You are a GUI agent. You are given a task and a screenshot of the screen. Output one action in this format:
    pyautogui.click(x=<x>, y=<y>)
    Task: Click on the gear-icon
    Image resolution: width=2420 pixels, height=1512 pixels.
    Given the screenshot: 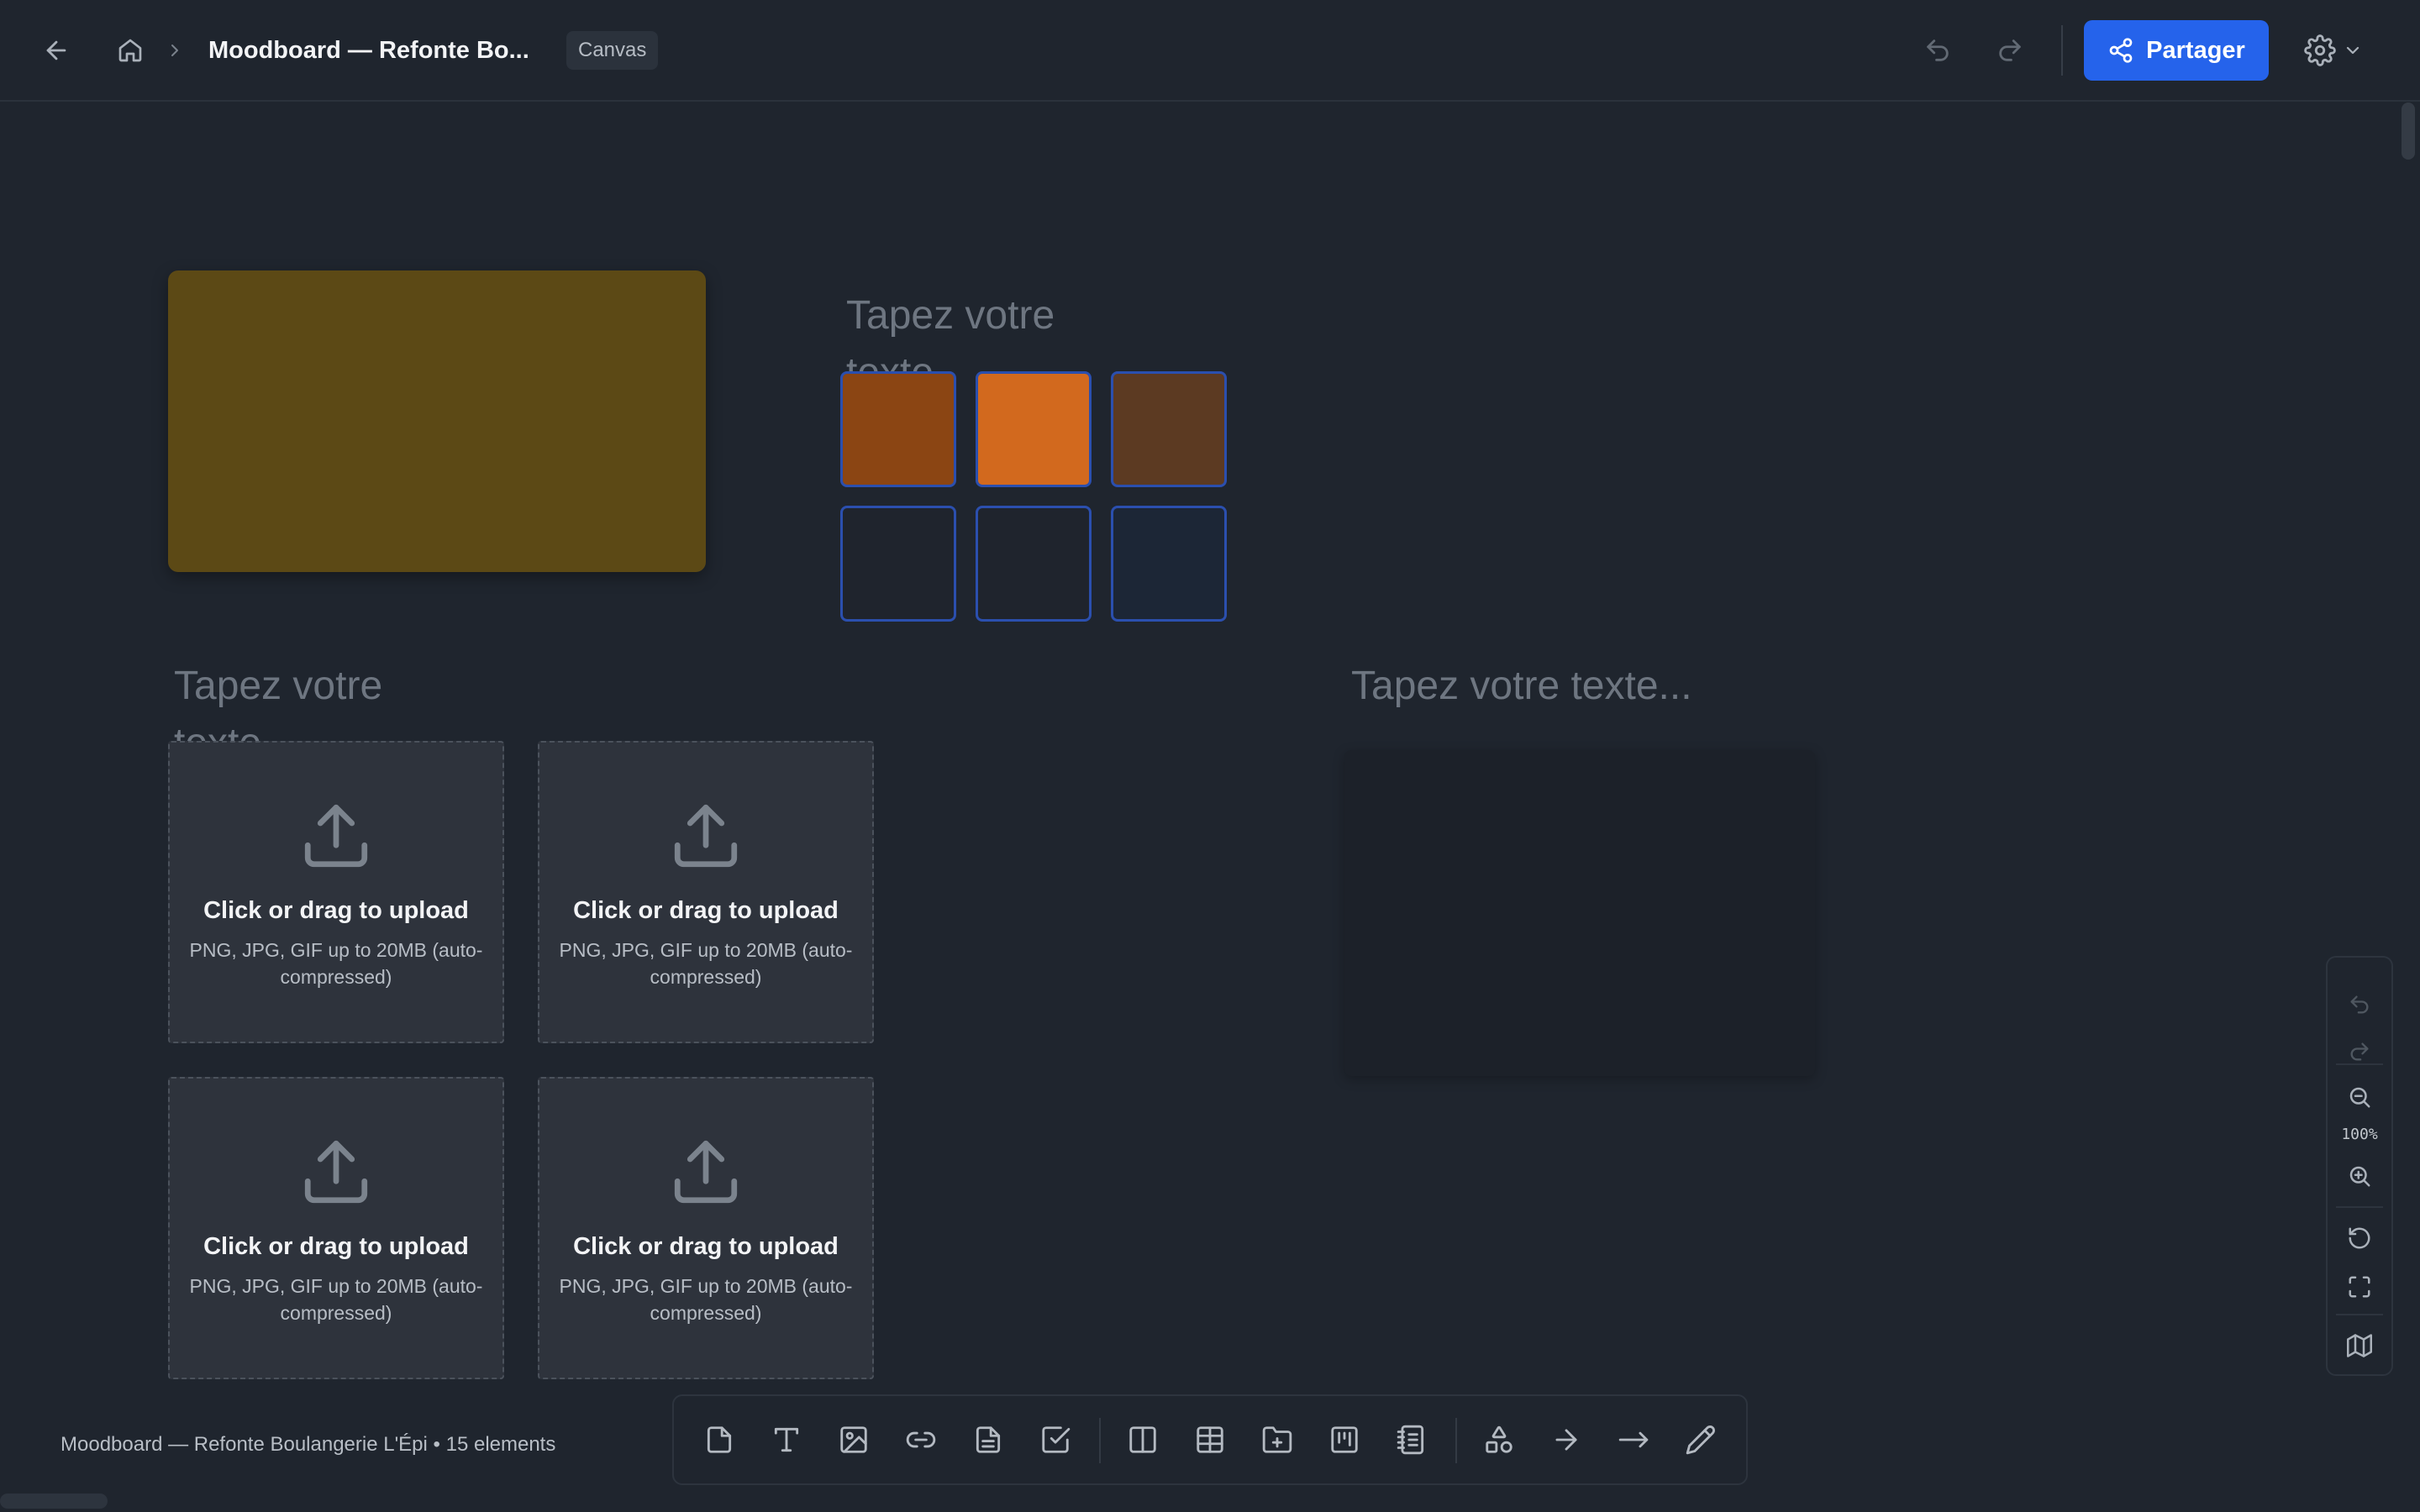 What is the action you would take?
    pyautogui.click(x=2320, y=50)
    